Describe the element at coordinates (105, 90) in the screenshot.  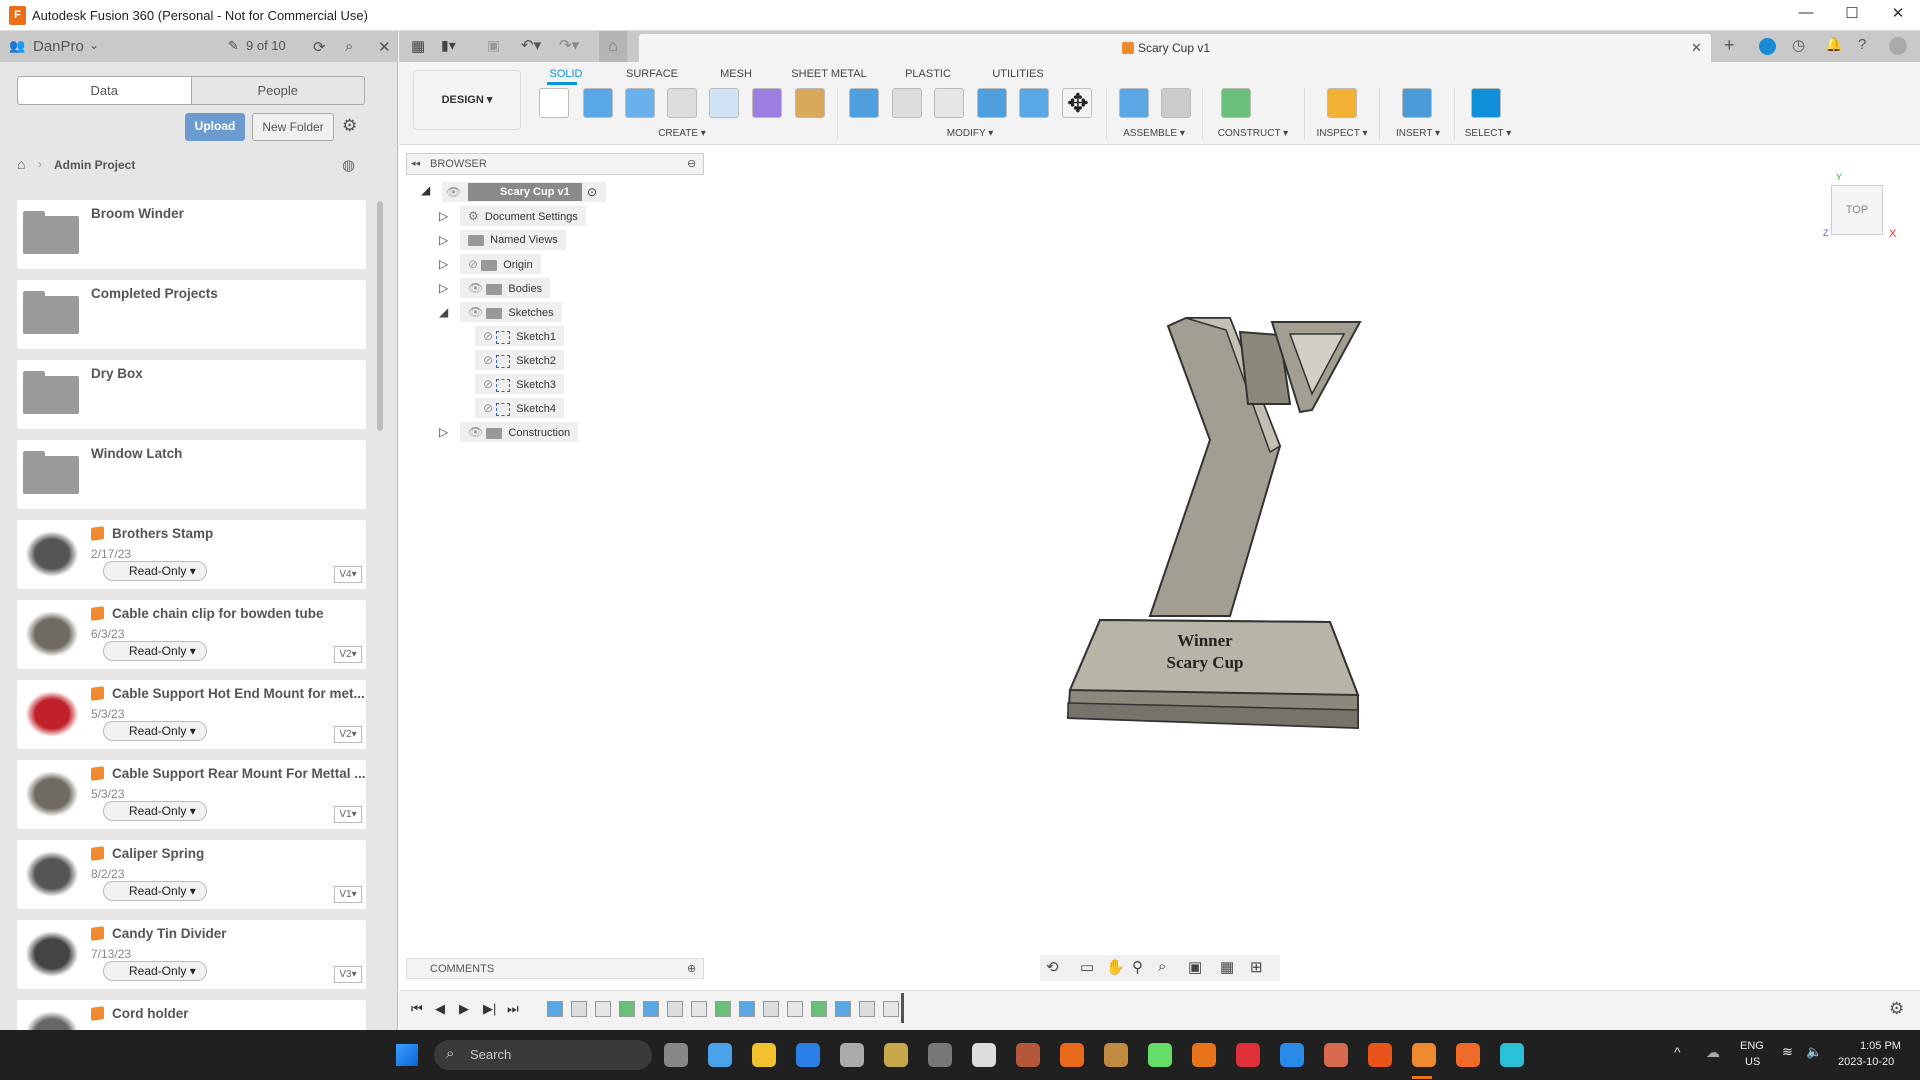
I see `tab-data: Data` at that location.